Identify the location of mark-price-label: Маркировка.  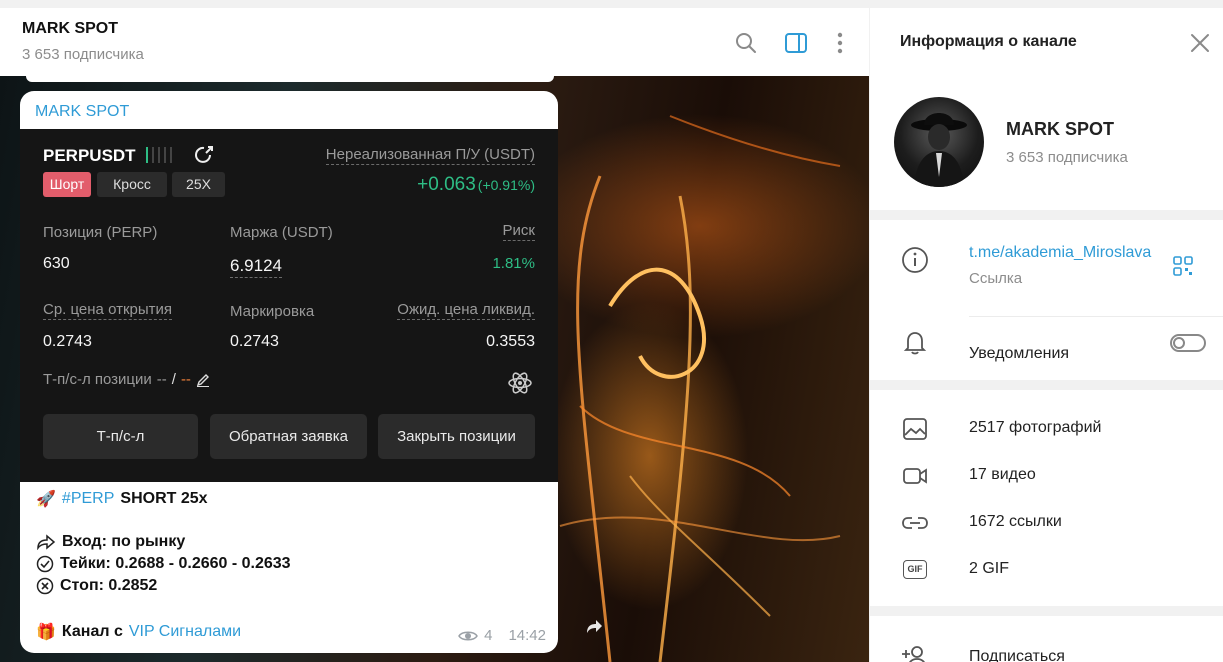
(272, 311).